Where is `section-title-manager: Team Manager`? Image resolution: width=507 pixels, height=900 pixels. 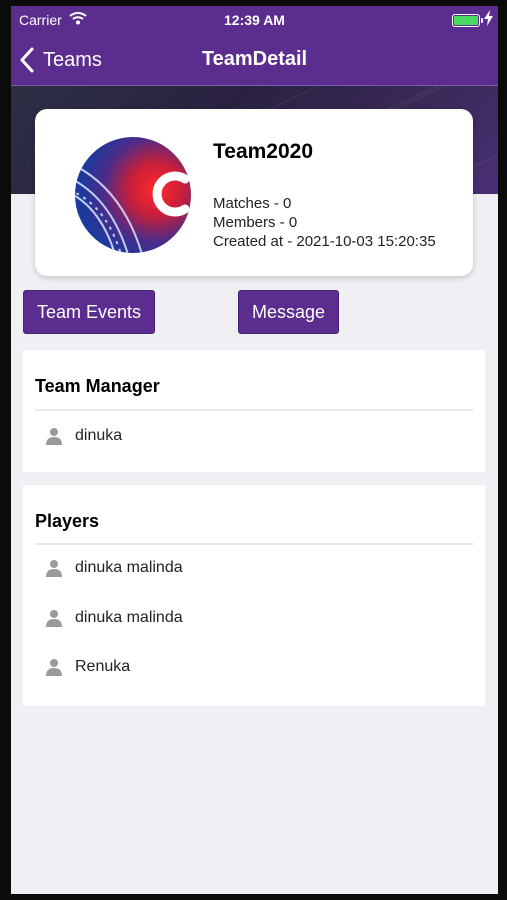 section-title-manager: Team Manager is located at coordinates (97, 386).